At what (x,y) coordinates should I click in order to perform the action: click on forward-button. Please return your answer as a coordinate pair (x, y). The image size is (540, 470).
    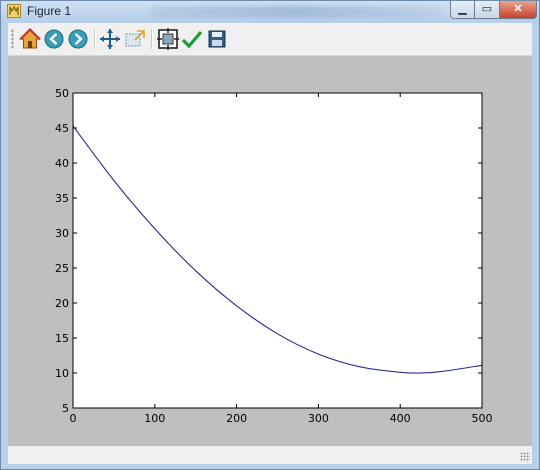
    Looking at the image, I should click on (78, 39).